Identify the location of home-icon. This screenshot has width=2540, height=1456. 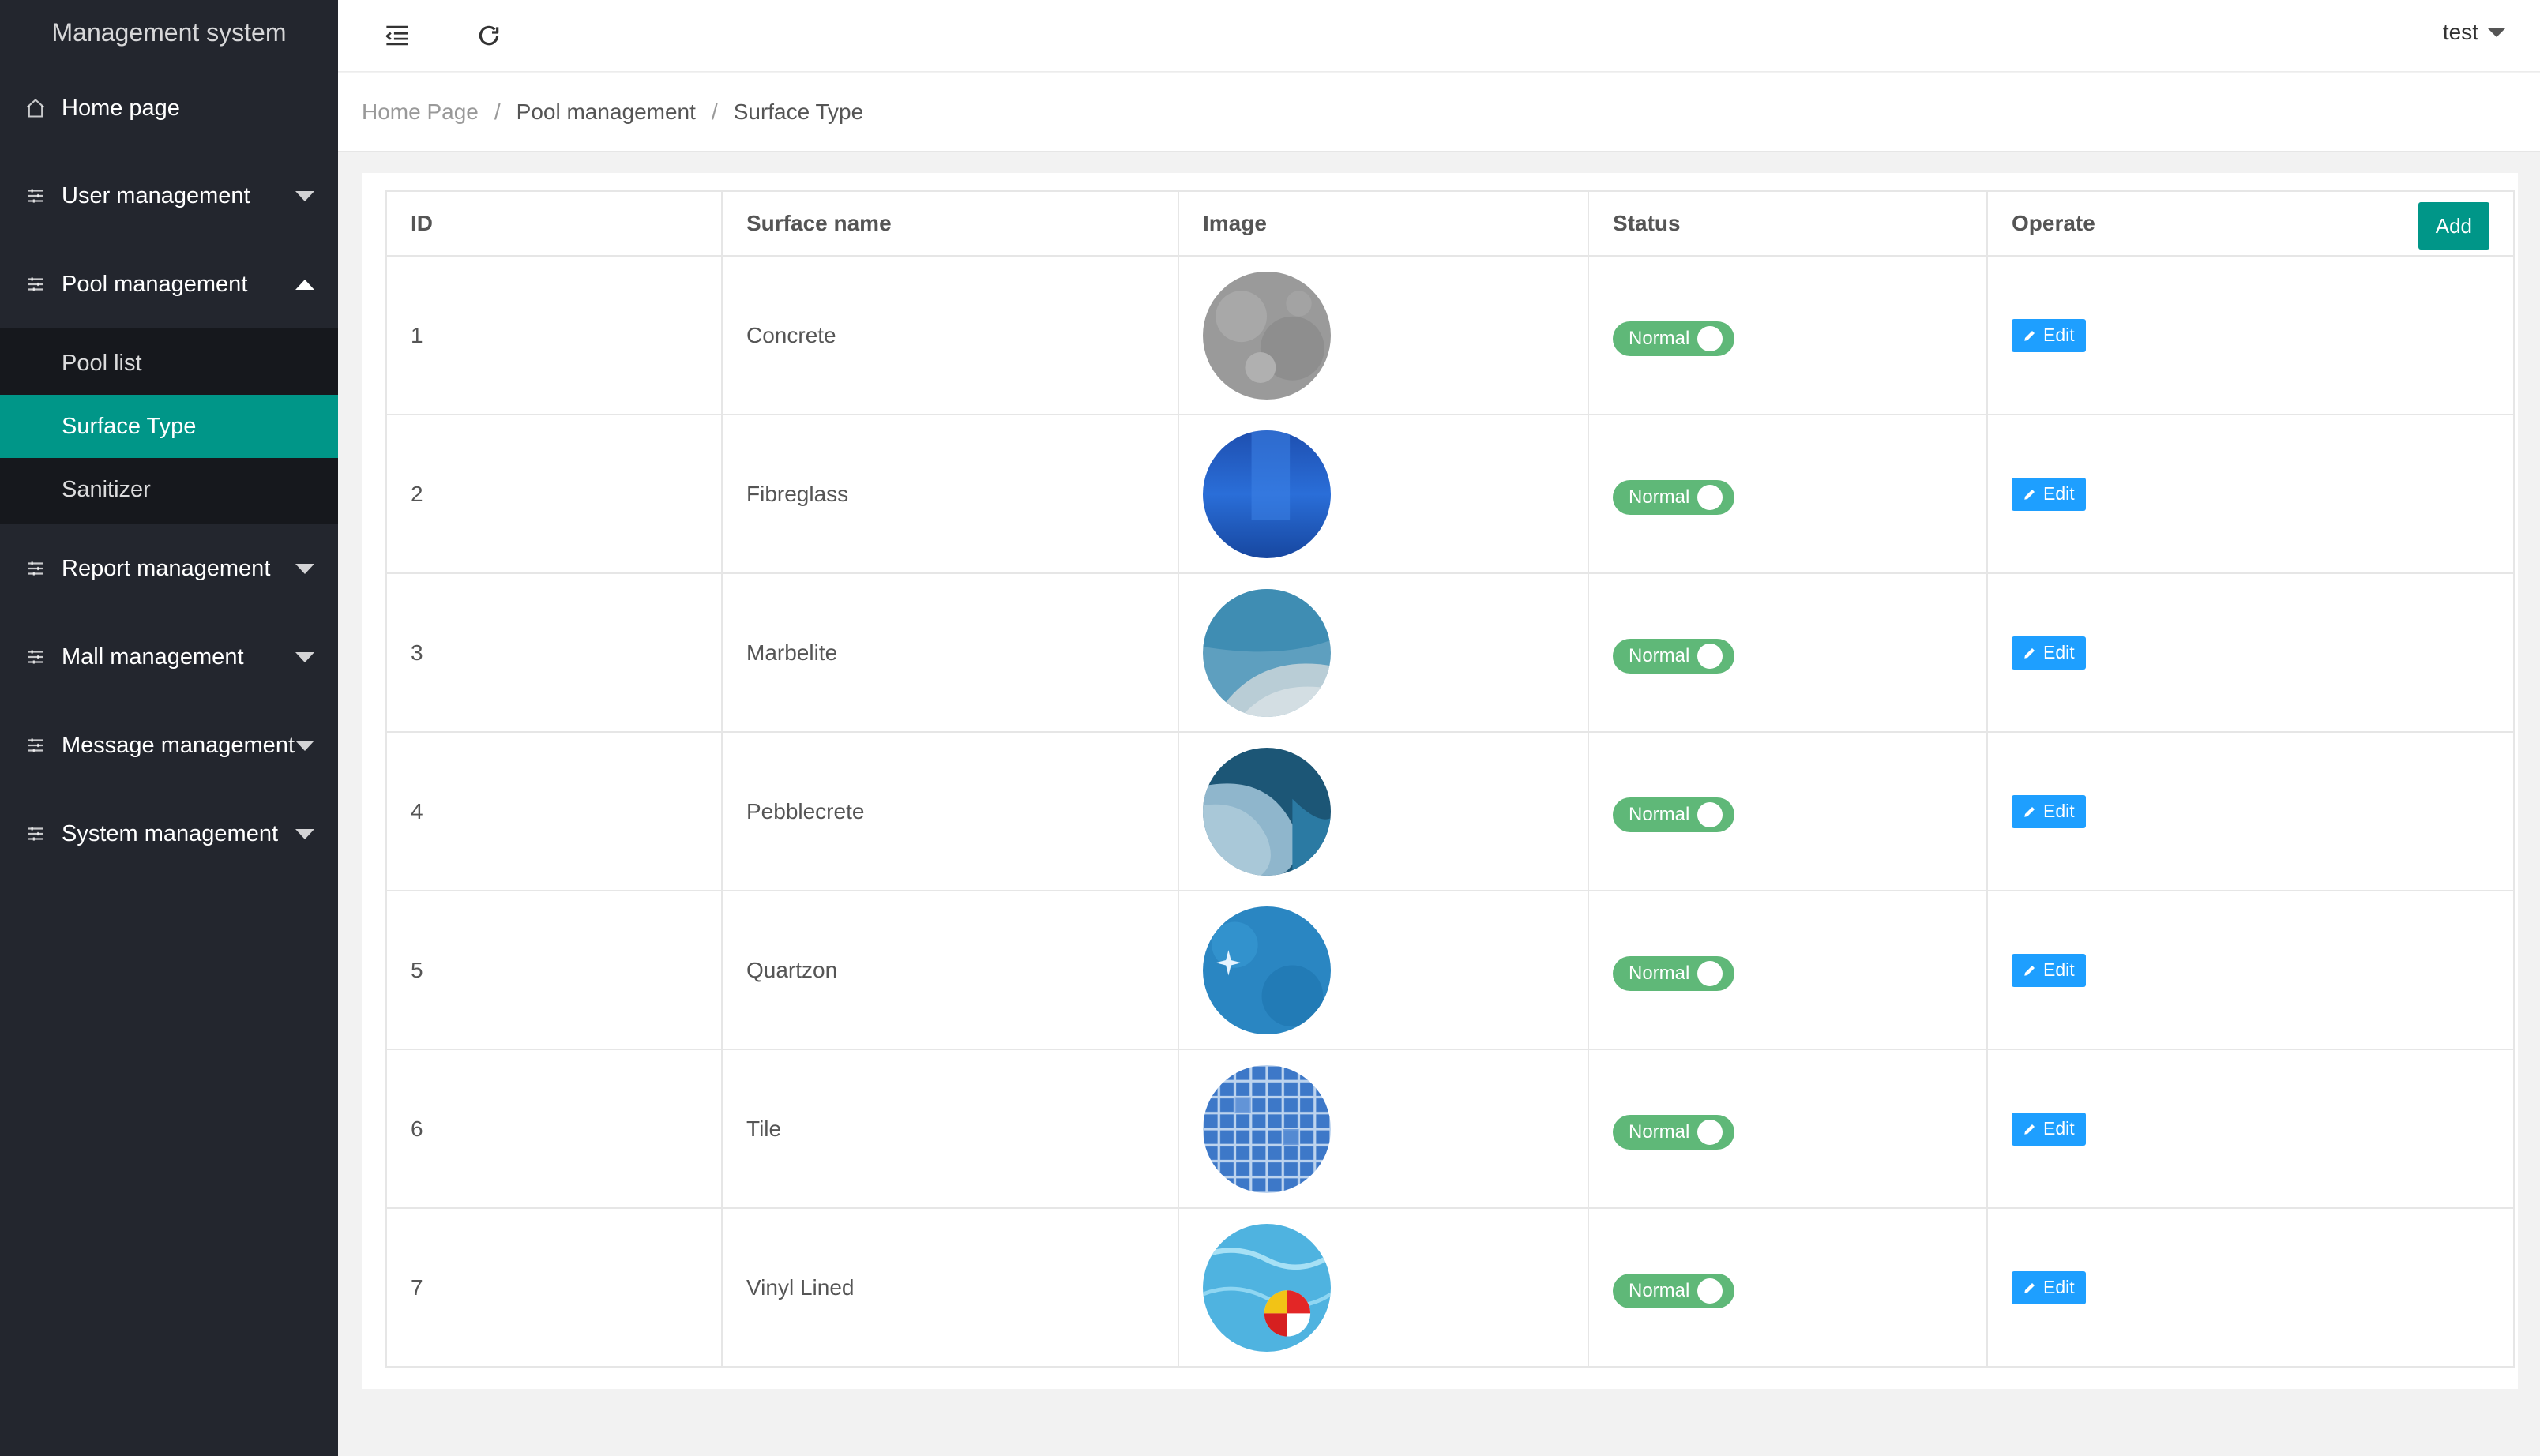
(35, 108).